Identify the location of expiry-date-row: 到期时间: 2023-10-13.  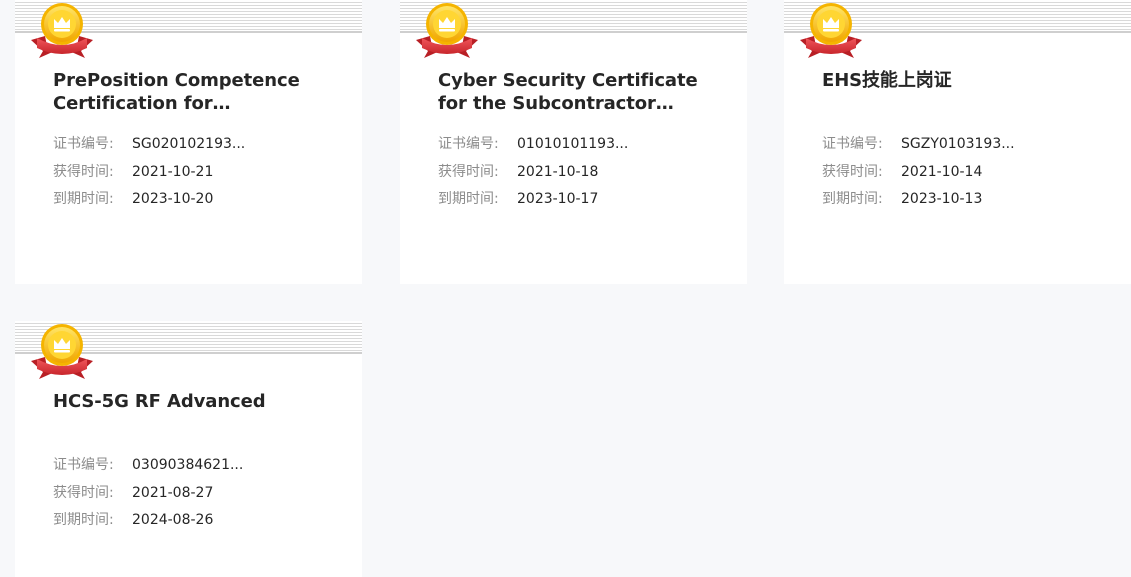
(918, 202).